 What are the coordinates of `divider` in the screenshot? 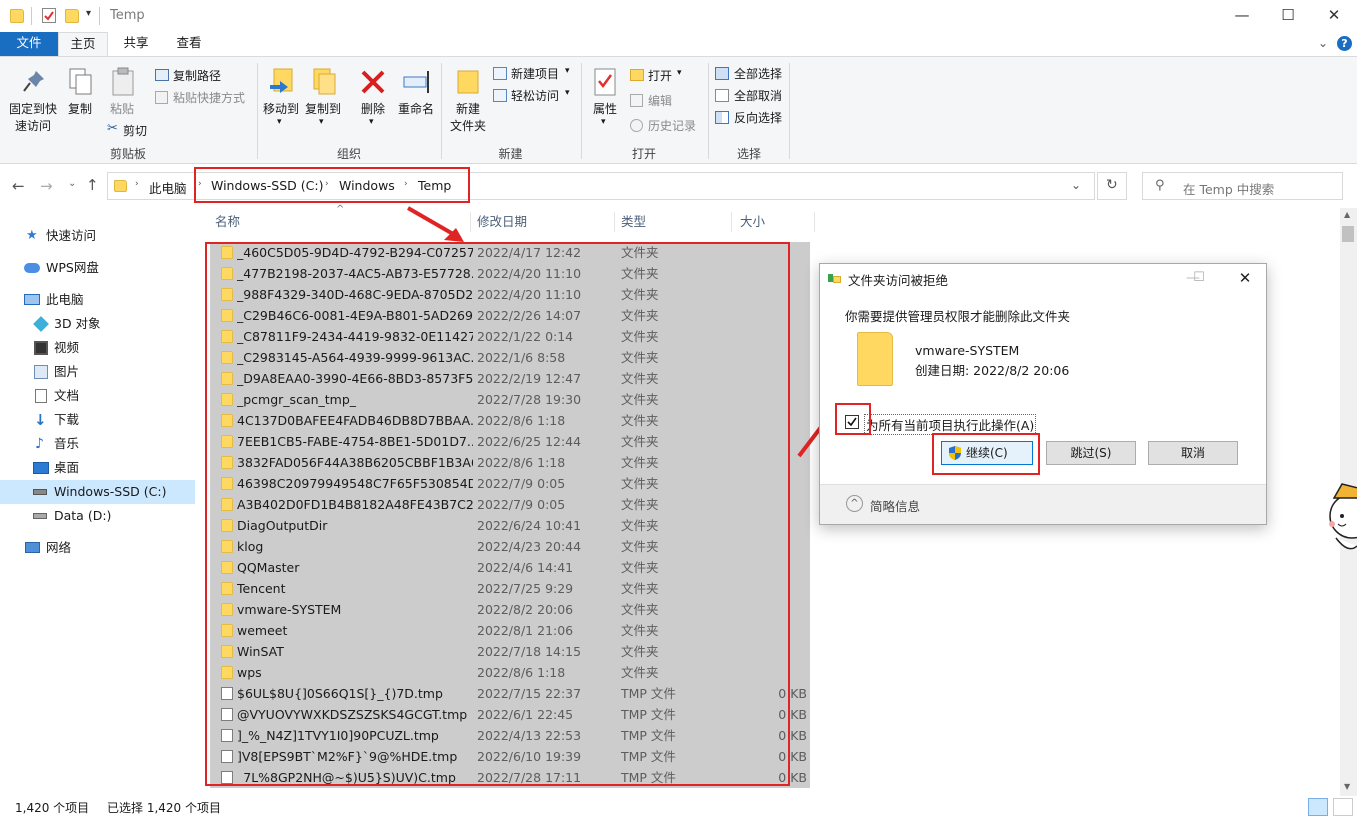 It's located at (99, 16).